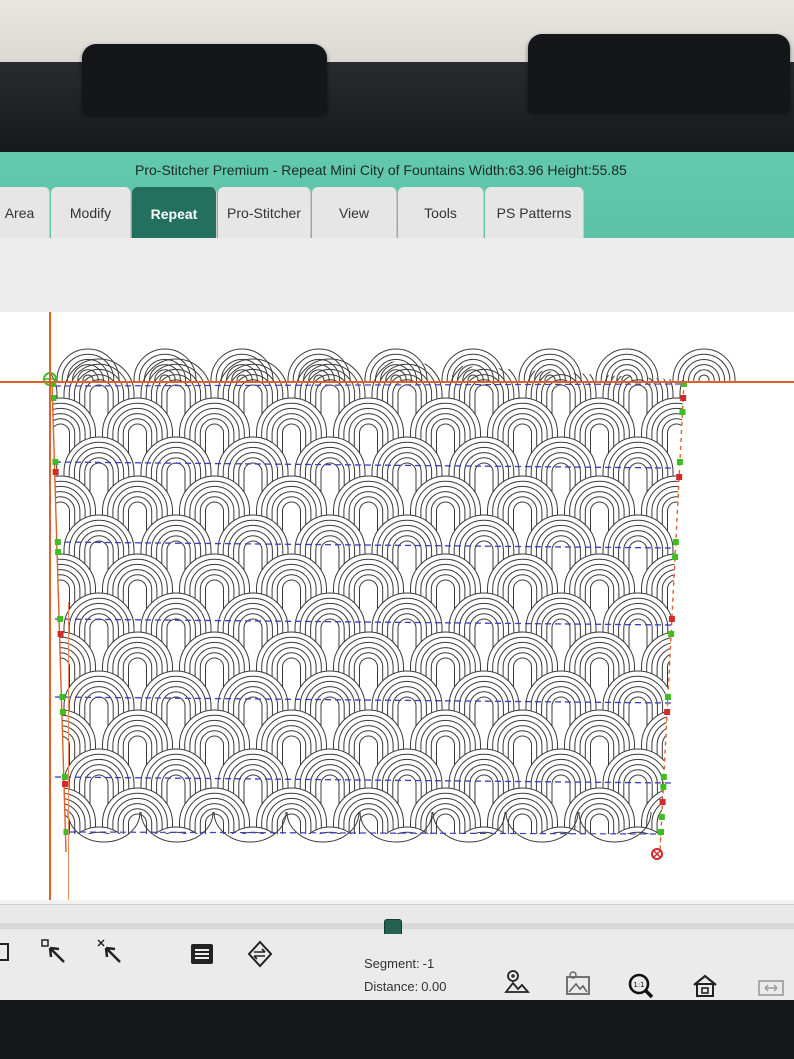 The height and width of the screenshot is (1059, 794). Describe the element at coordinates (264, 212) in the screenshot. I see `tab-pro-stitcher: Pro-Stitcher` at that location.